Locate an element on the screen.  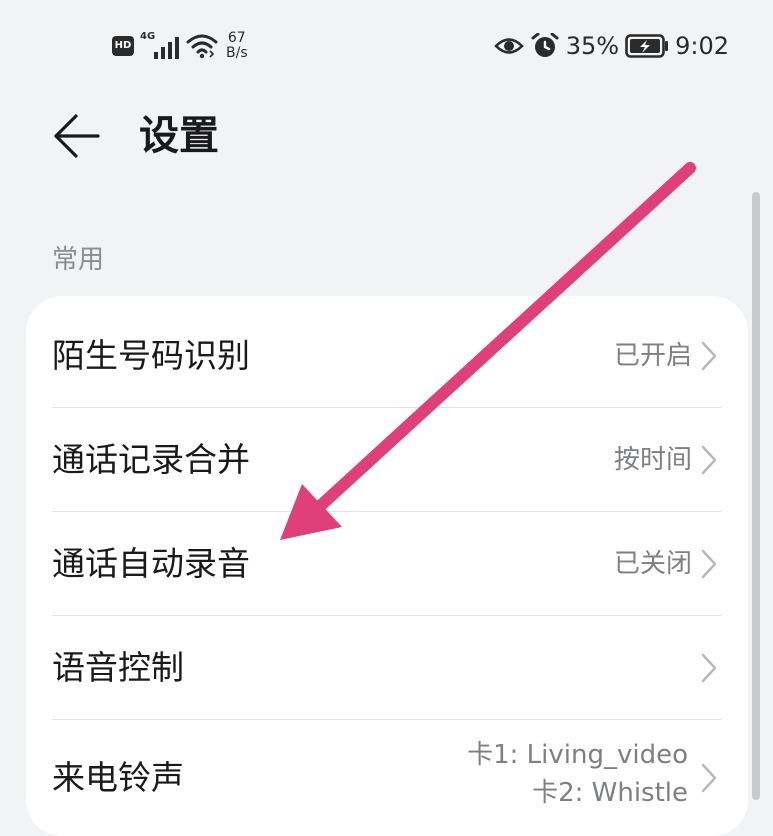
wifi-icon is located at coordinates (202, 46).